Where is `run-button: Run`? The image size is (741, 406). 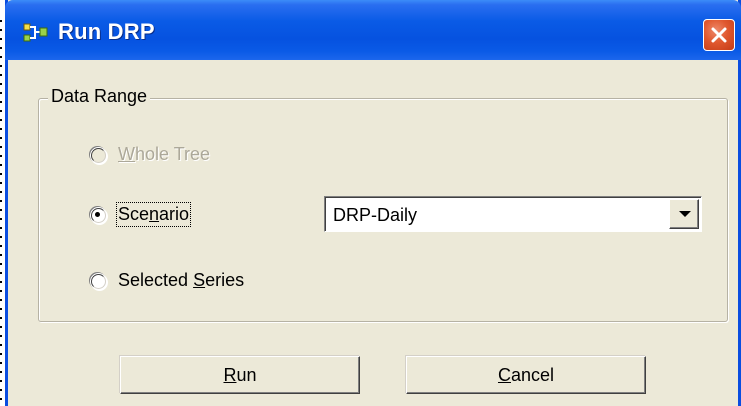 run-button: Run is located at coordinates (240, 375).